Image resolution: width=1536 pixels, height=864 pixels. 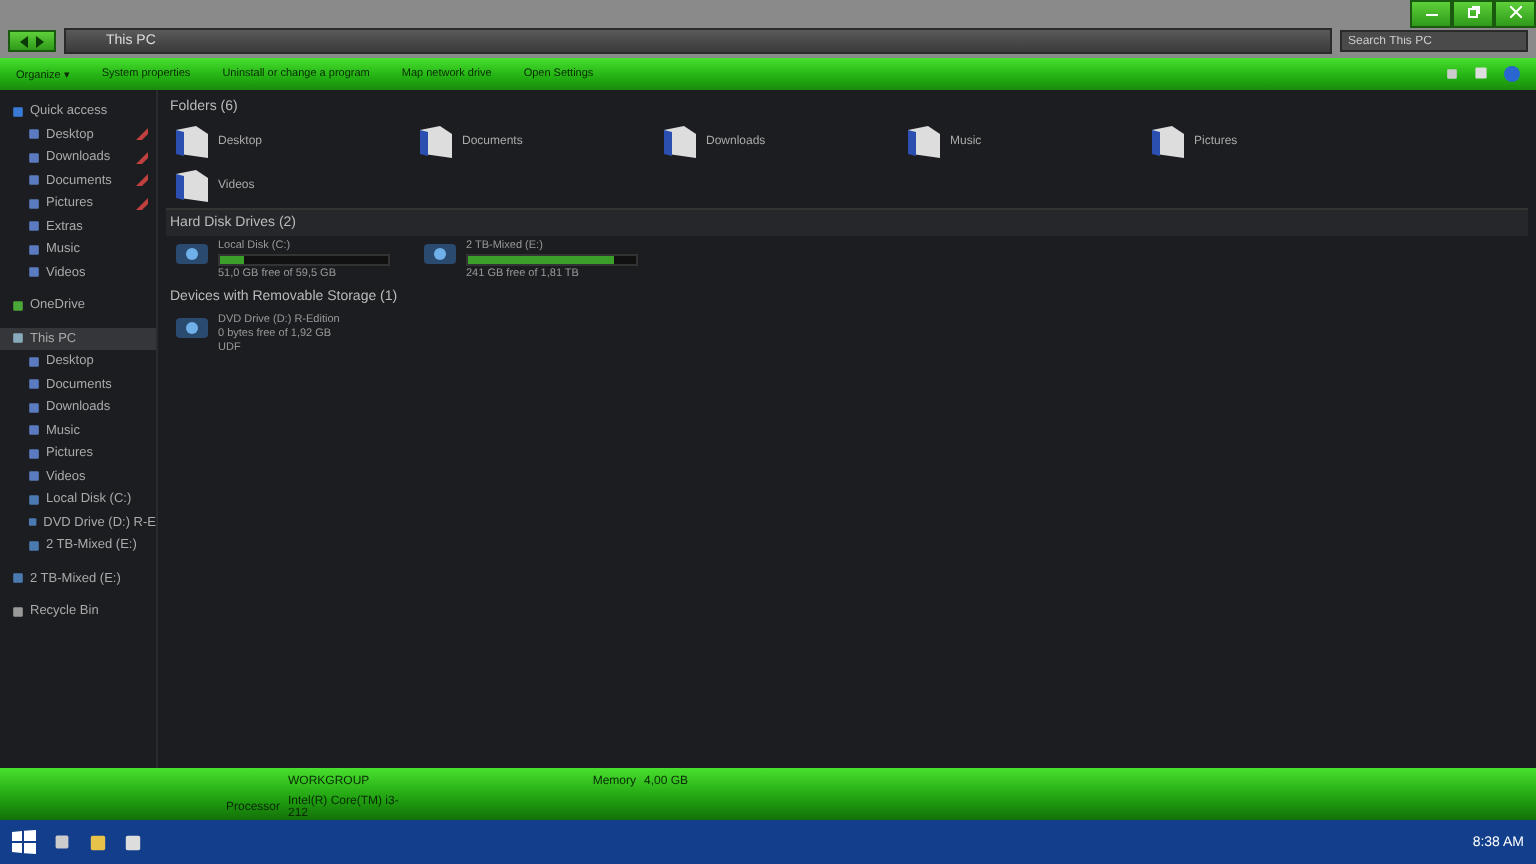 I want to click on arrows-icon, so click(x=32, y=41).